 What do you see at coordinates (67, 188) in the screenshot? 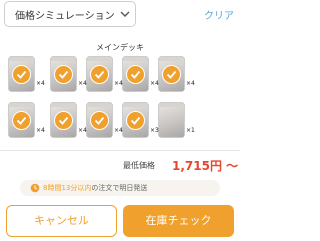
I see `notice-highlight: 8時間13分以内` at bounding box center [67, 188].